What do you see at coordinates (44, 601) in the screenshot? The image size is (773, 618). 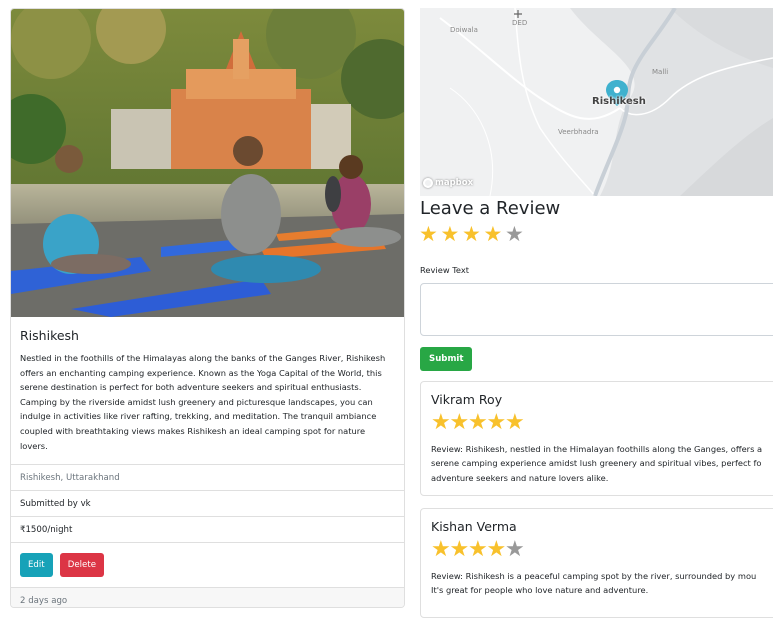 I see `posted-time: 2 days ago` at bounding box center [44, 601].